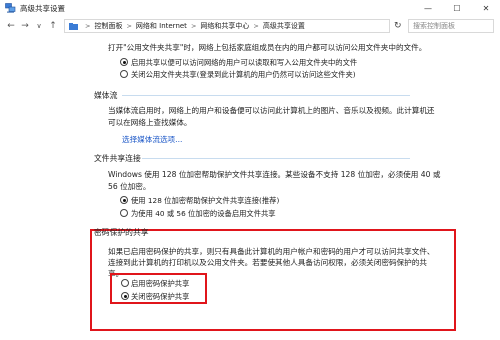 The width and height of the screenshot is (500, 340). I want to click on encryption-40-56-radio, so click(124, 213).